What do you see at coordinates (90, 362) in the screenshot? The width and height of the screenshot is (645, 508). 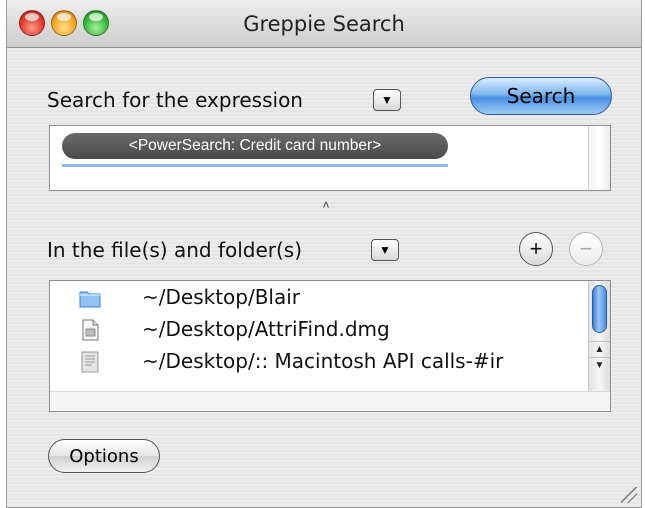 I see `document-icon` at bounding box center [90, 362].